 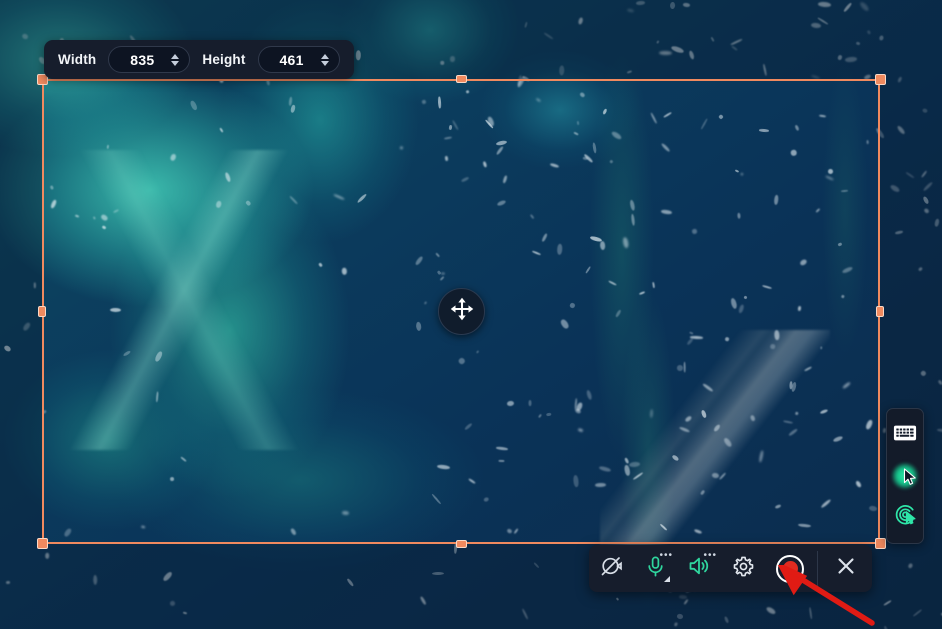 What do you see at coordinates (880, 543) in the screenshot?
I see `resize-handle-bottom-right` at bounding box center [880, 543].